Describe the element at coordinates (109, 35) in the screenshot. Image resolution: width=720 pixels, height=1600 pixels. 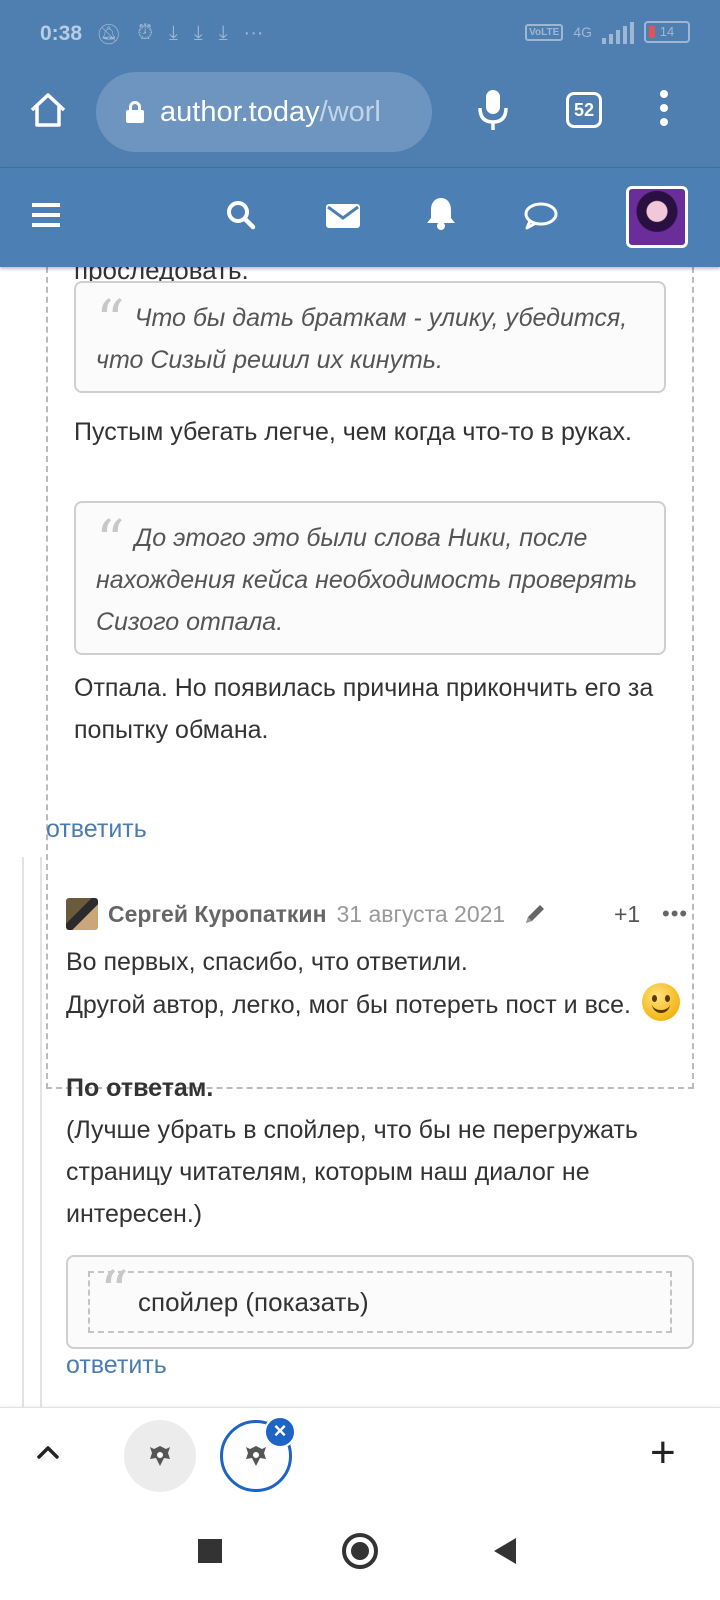
I see `mute-icon: 🔕︎` at that location.